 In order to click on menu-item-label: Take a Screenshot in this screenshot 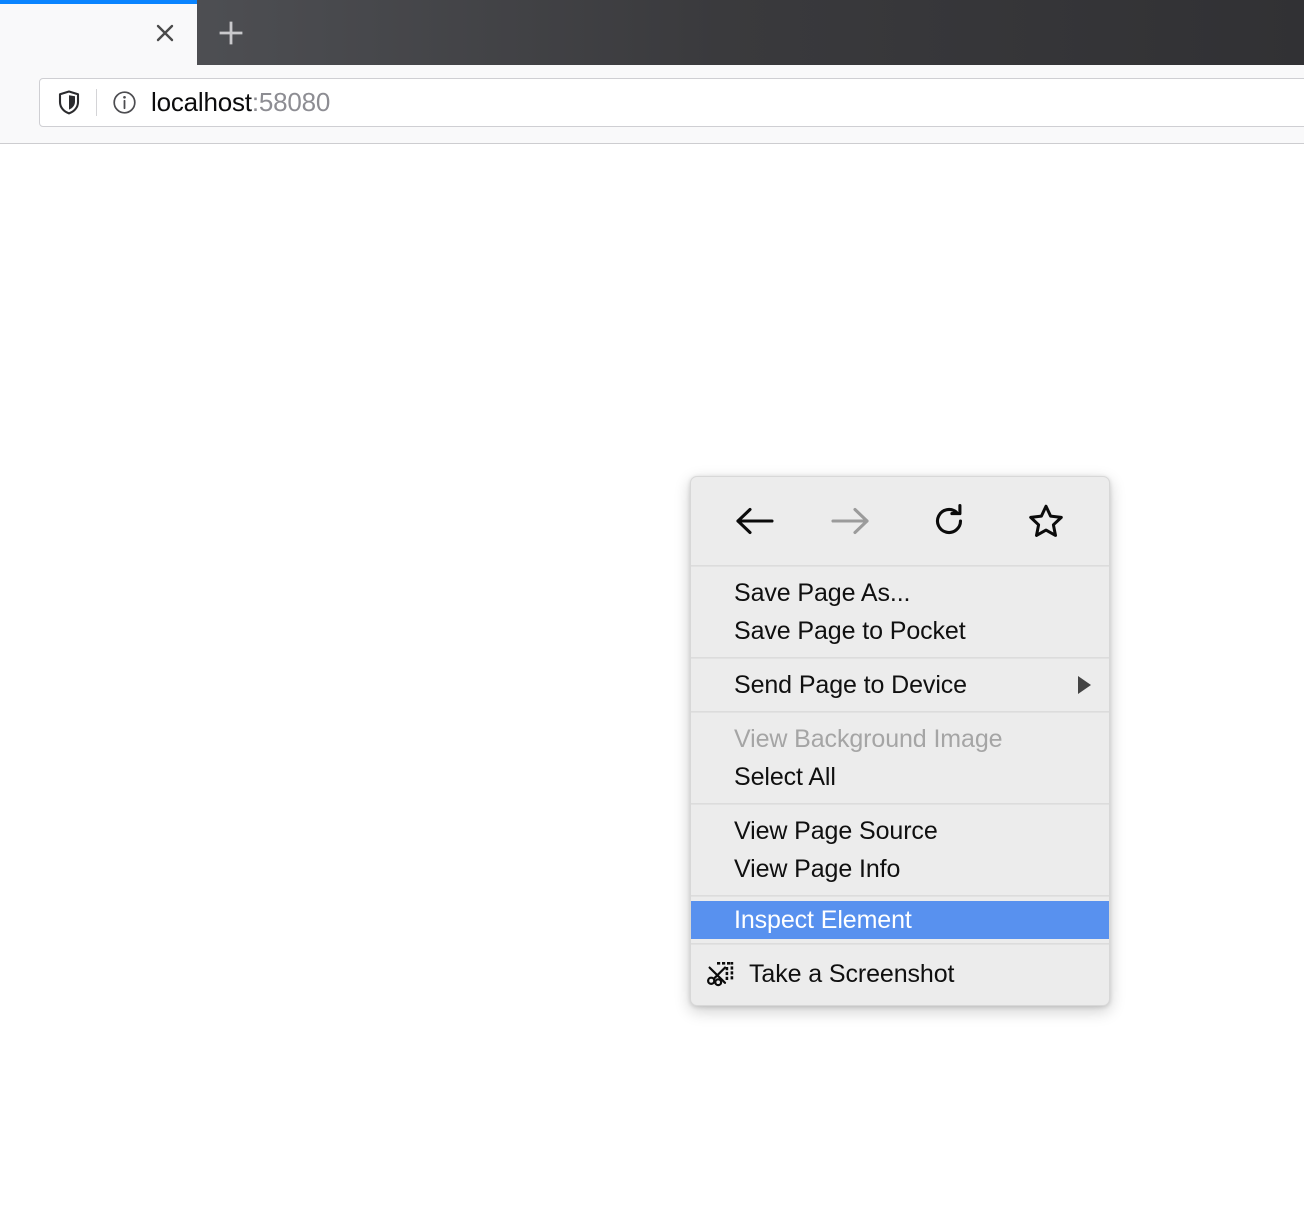, I will do `click(852, 973)`.